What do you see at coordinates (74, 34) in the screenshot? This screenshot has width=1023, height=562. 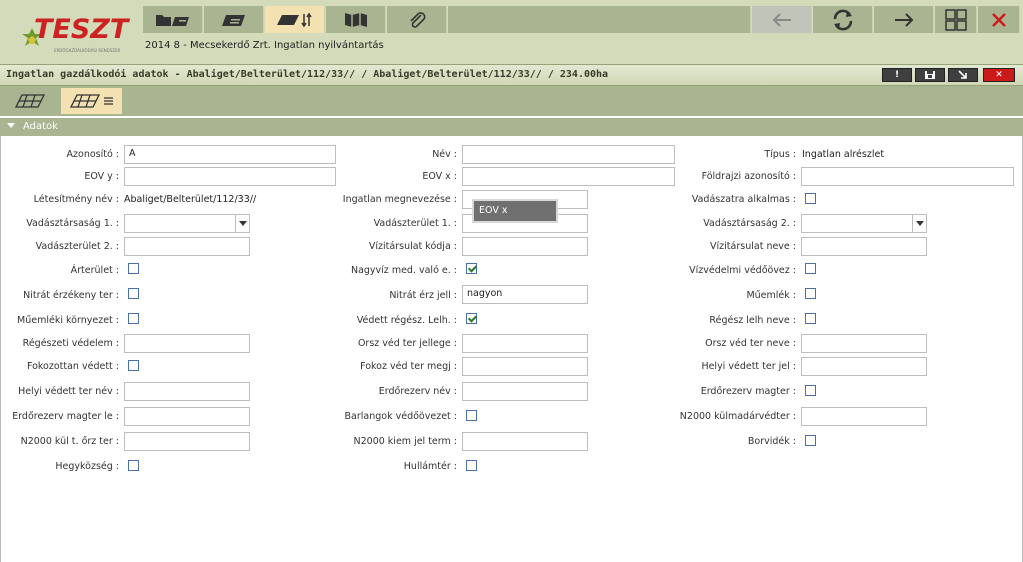 I see `app-logo: TESZT ERDŐGAZDÁLKODÁSI RENDSZER` at bounding box center [74, 34].